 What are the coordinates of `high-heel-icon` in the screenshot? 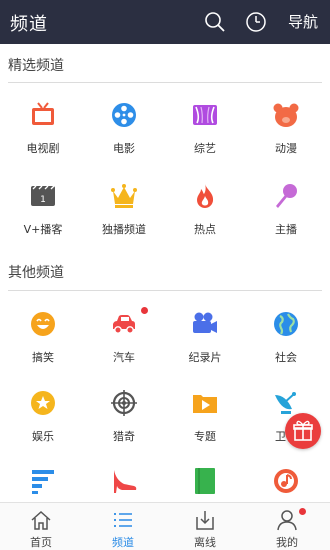 It's located at (125, 481).